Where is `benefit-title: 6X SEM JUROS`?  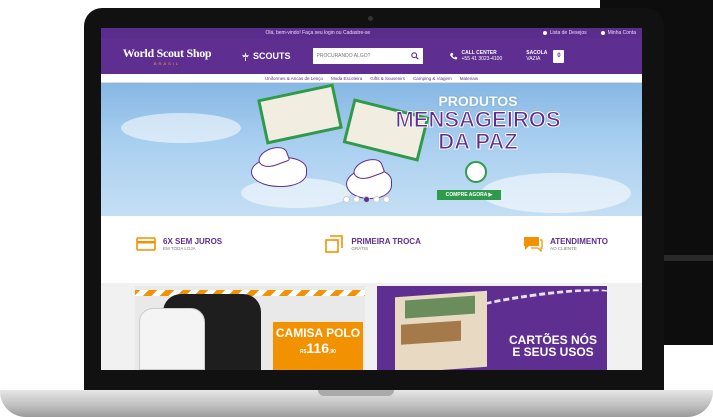
benefit-title: 6X SEM JUROS is located at coordinates (193, 241).